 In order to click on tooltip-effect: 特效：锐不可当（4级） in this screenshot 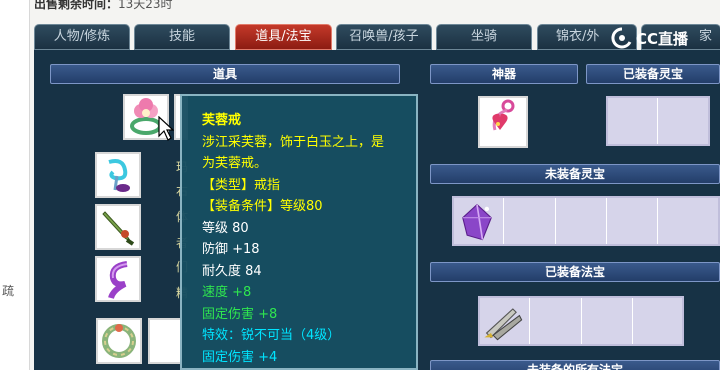, I will do `click(271, 335)`.